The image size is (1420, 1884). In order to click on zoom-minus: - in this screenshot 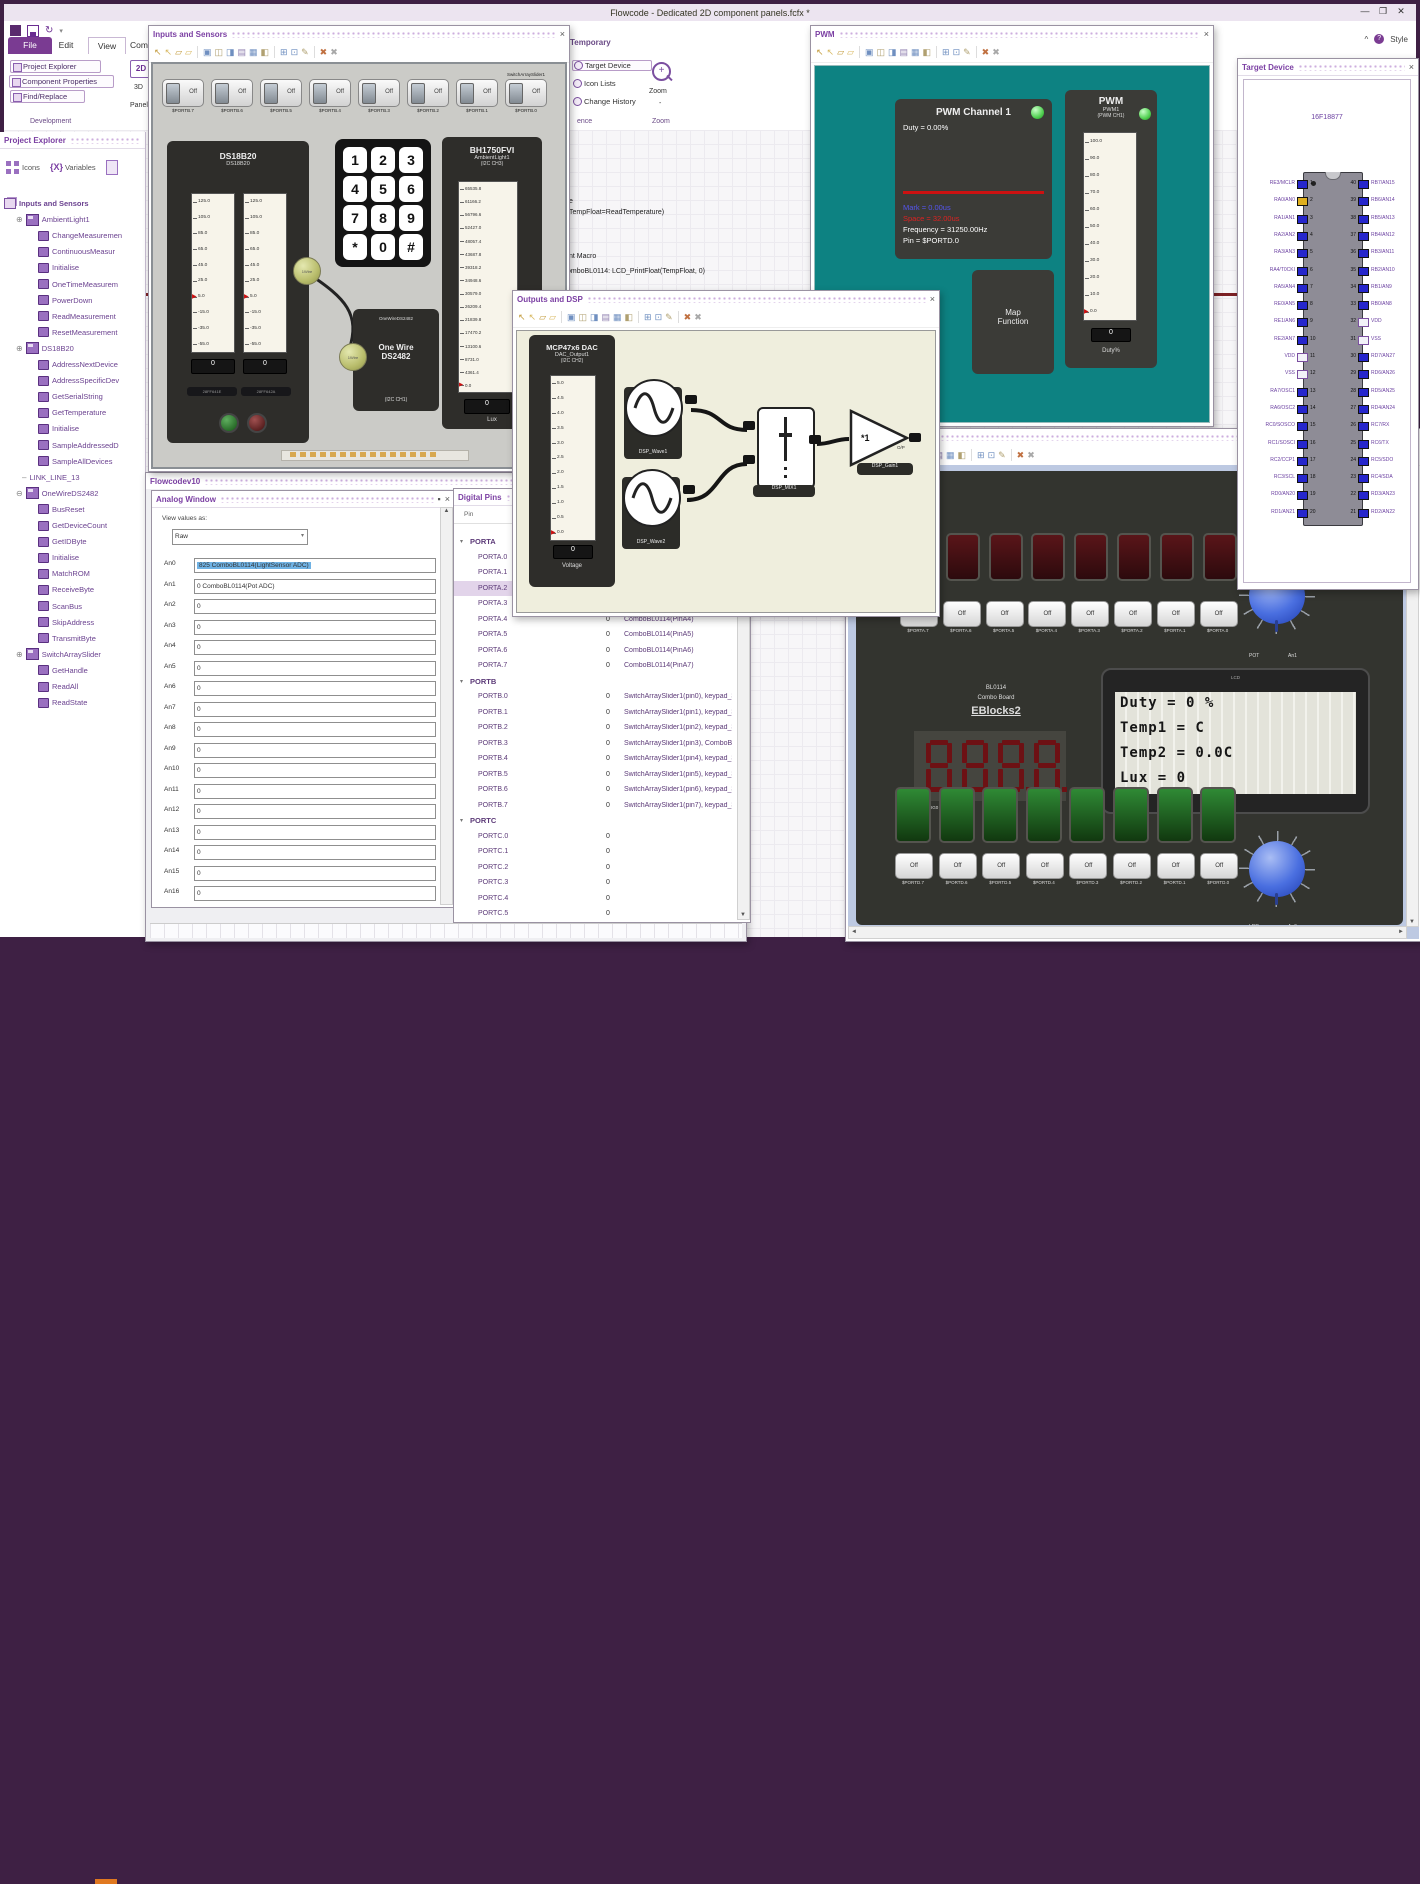, I will do `click(660, 103)`.